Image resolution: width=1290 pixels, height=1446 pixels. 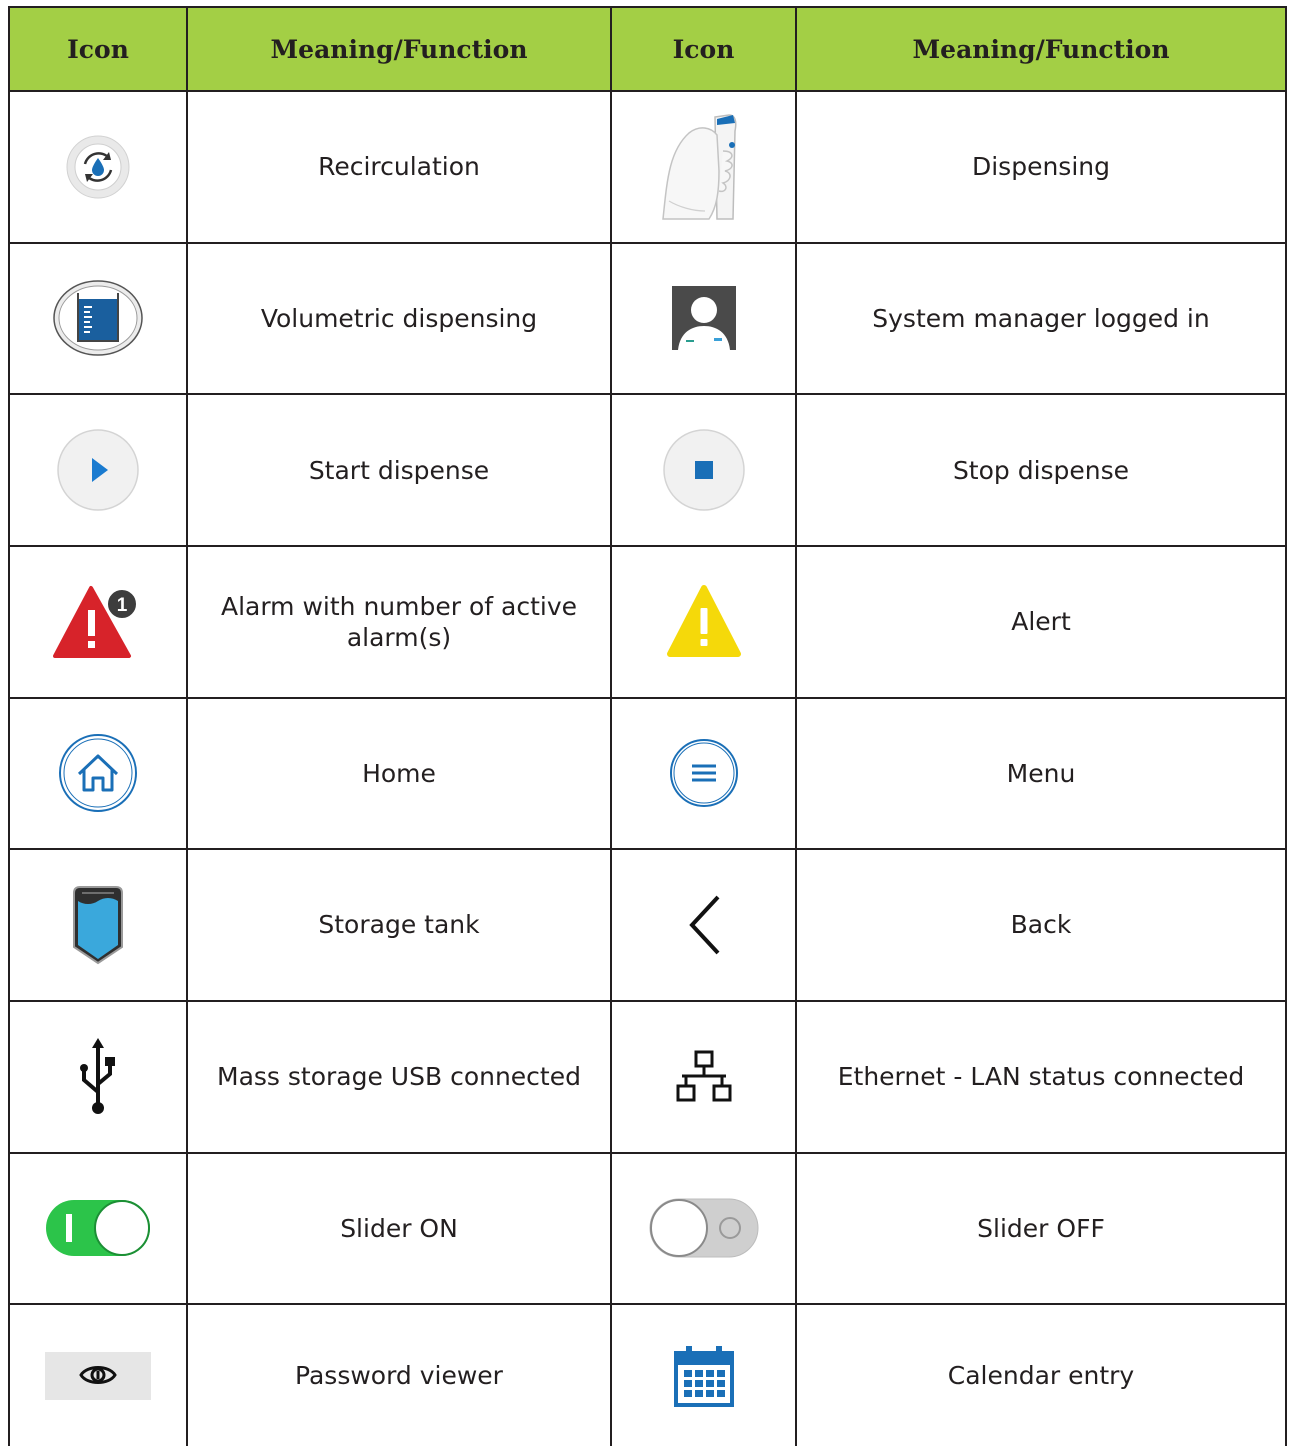 I want to click on meaning-cell: Password viewer, so click(x=399, y=1374).